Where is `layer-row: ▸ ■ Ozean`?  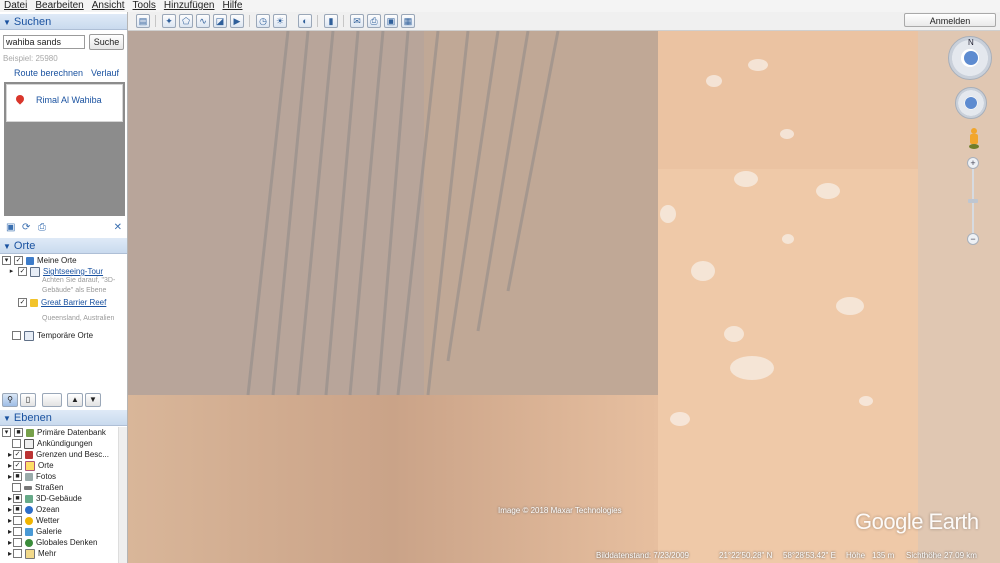 layer-row: ▸ ■ Ozean is located at coordinates (34, 509).